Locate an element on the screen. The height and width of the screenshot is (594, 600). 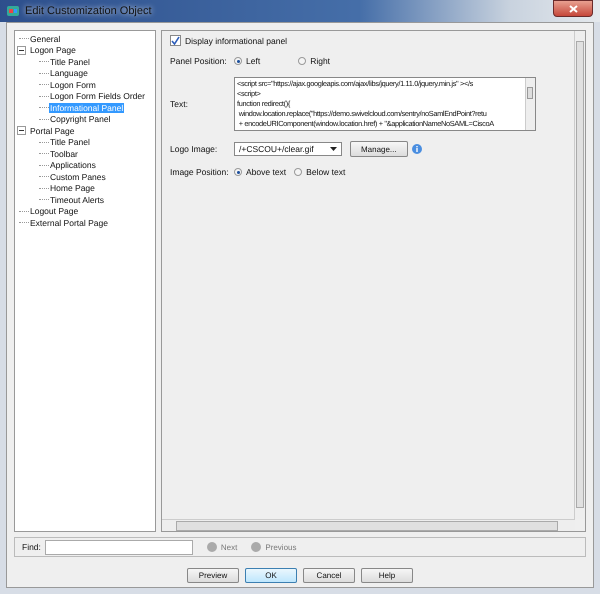
tree-item: Language is located at coordinates (69, 73).